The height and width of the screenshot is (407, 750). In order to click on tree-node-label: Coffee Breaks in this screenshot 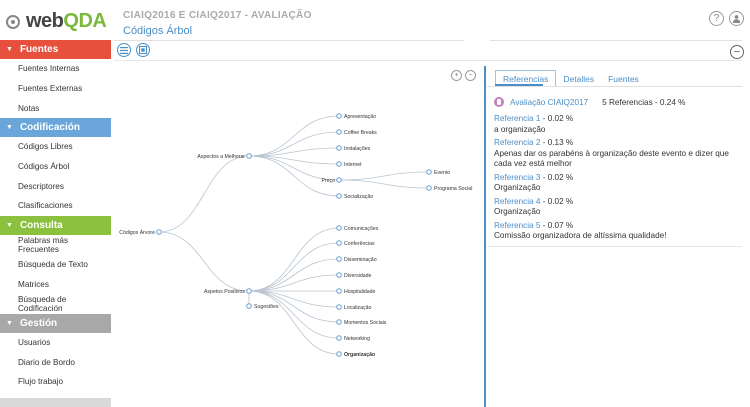, I will do `click(360, 133)`.